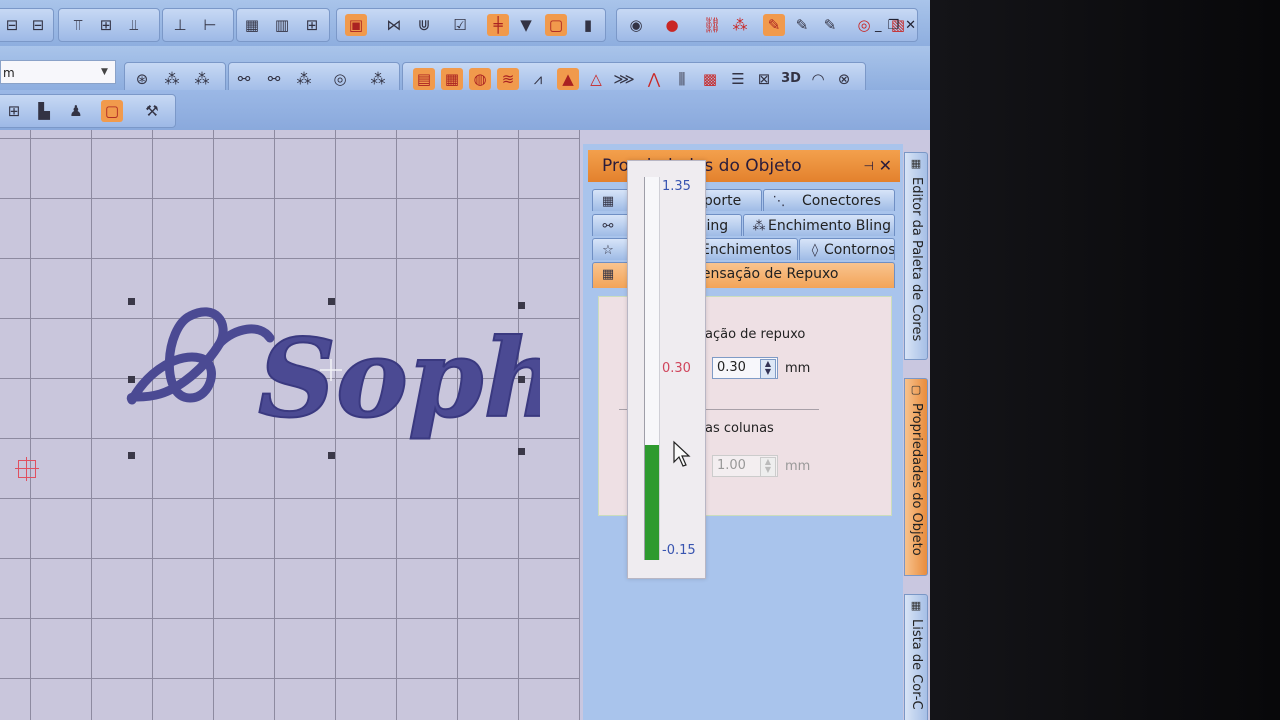  What do you see at coordinates (608, 274) in the screenshot?
I see `compensation-icon: ▦` at bounding box center [608, 274].